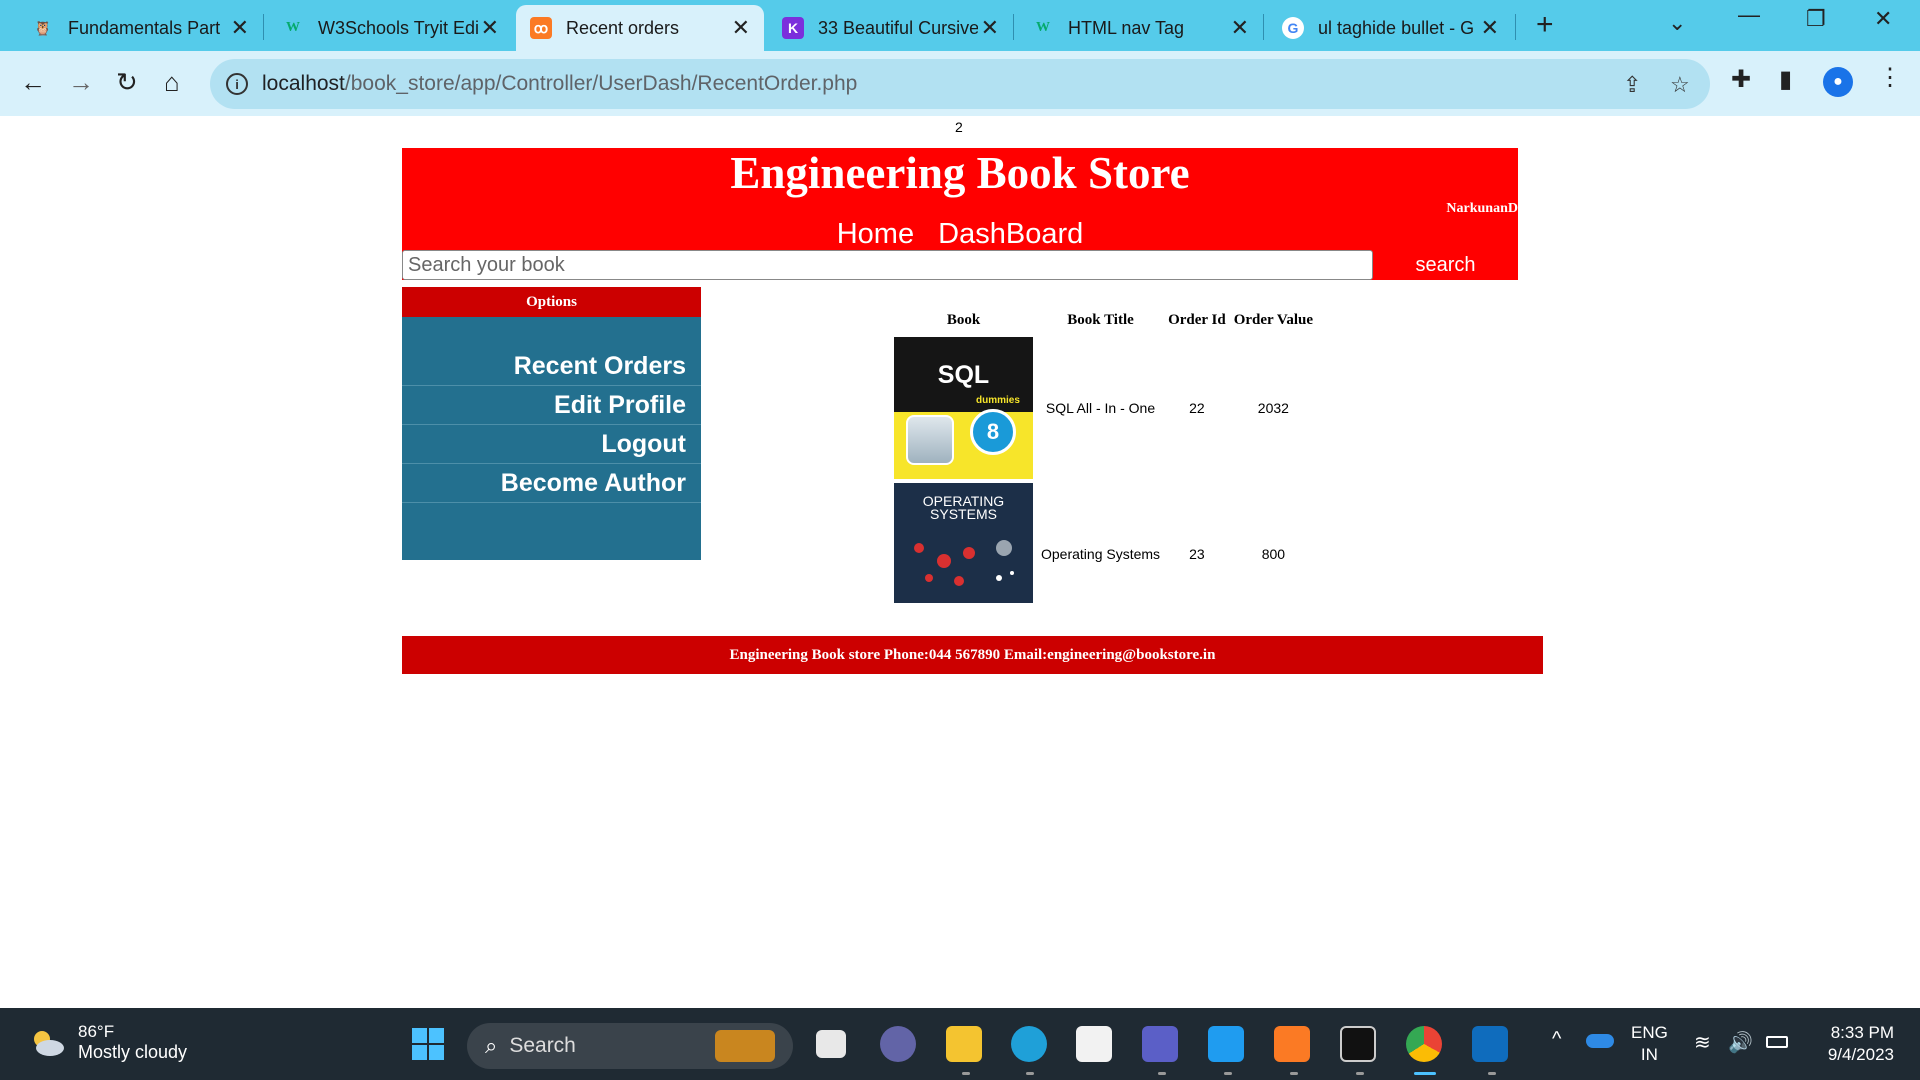 Image resolution: width=1920 pixels, height=1080 pixels. I want to click on column-header-title: Book Title, so click(1100, 319).